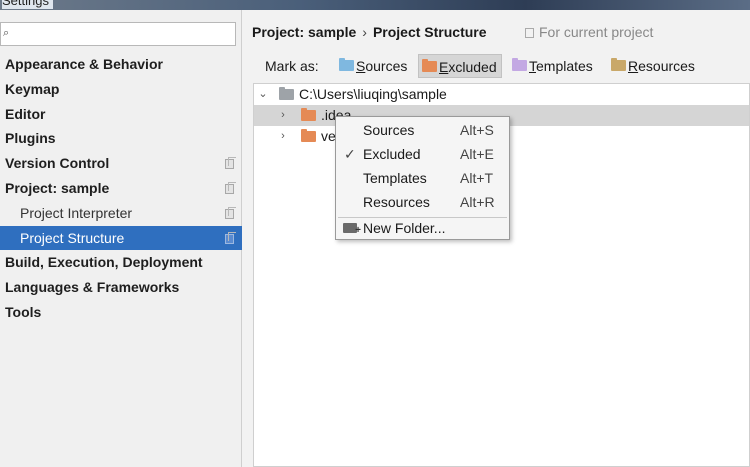 This screenshot has width=750, height=467. What do you see at coordinates (389, 130) in the screenshot?
I see `menu-item-label: Sources` at bounding box center [389, 130].